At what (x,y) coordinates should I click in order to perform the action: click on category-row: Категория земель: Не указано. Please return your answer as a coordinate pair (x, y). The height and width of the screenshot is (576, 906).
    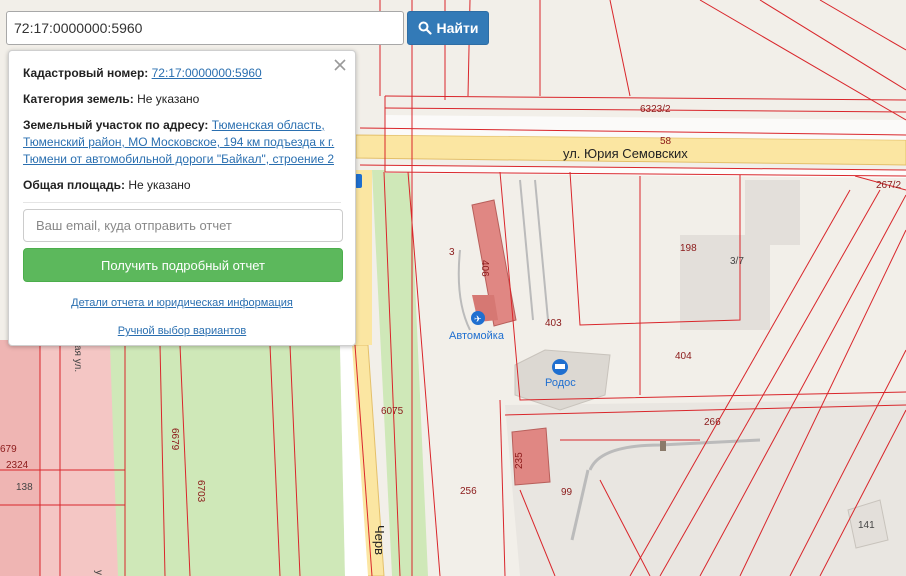
    Looking at the image, I should click on (182, 99).